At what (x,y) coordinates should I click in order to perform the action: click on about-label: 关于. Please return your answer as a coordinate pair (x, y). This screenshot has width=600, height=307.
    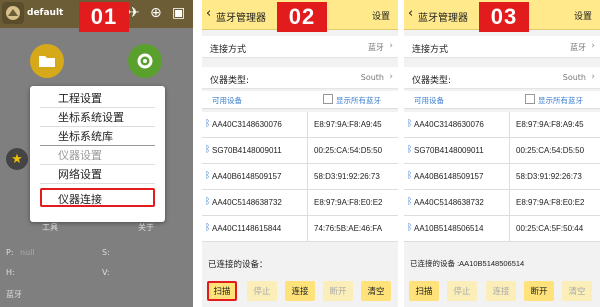
    Looking at the image, I should click on (146, 227).